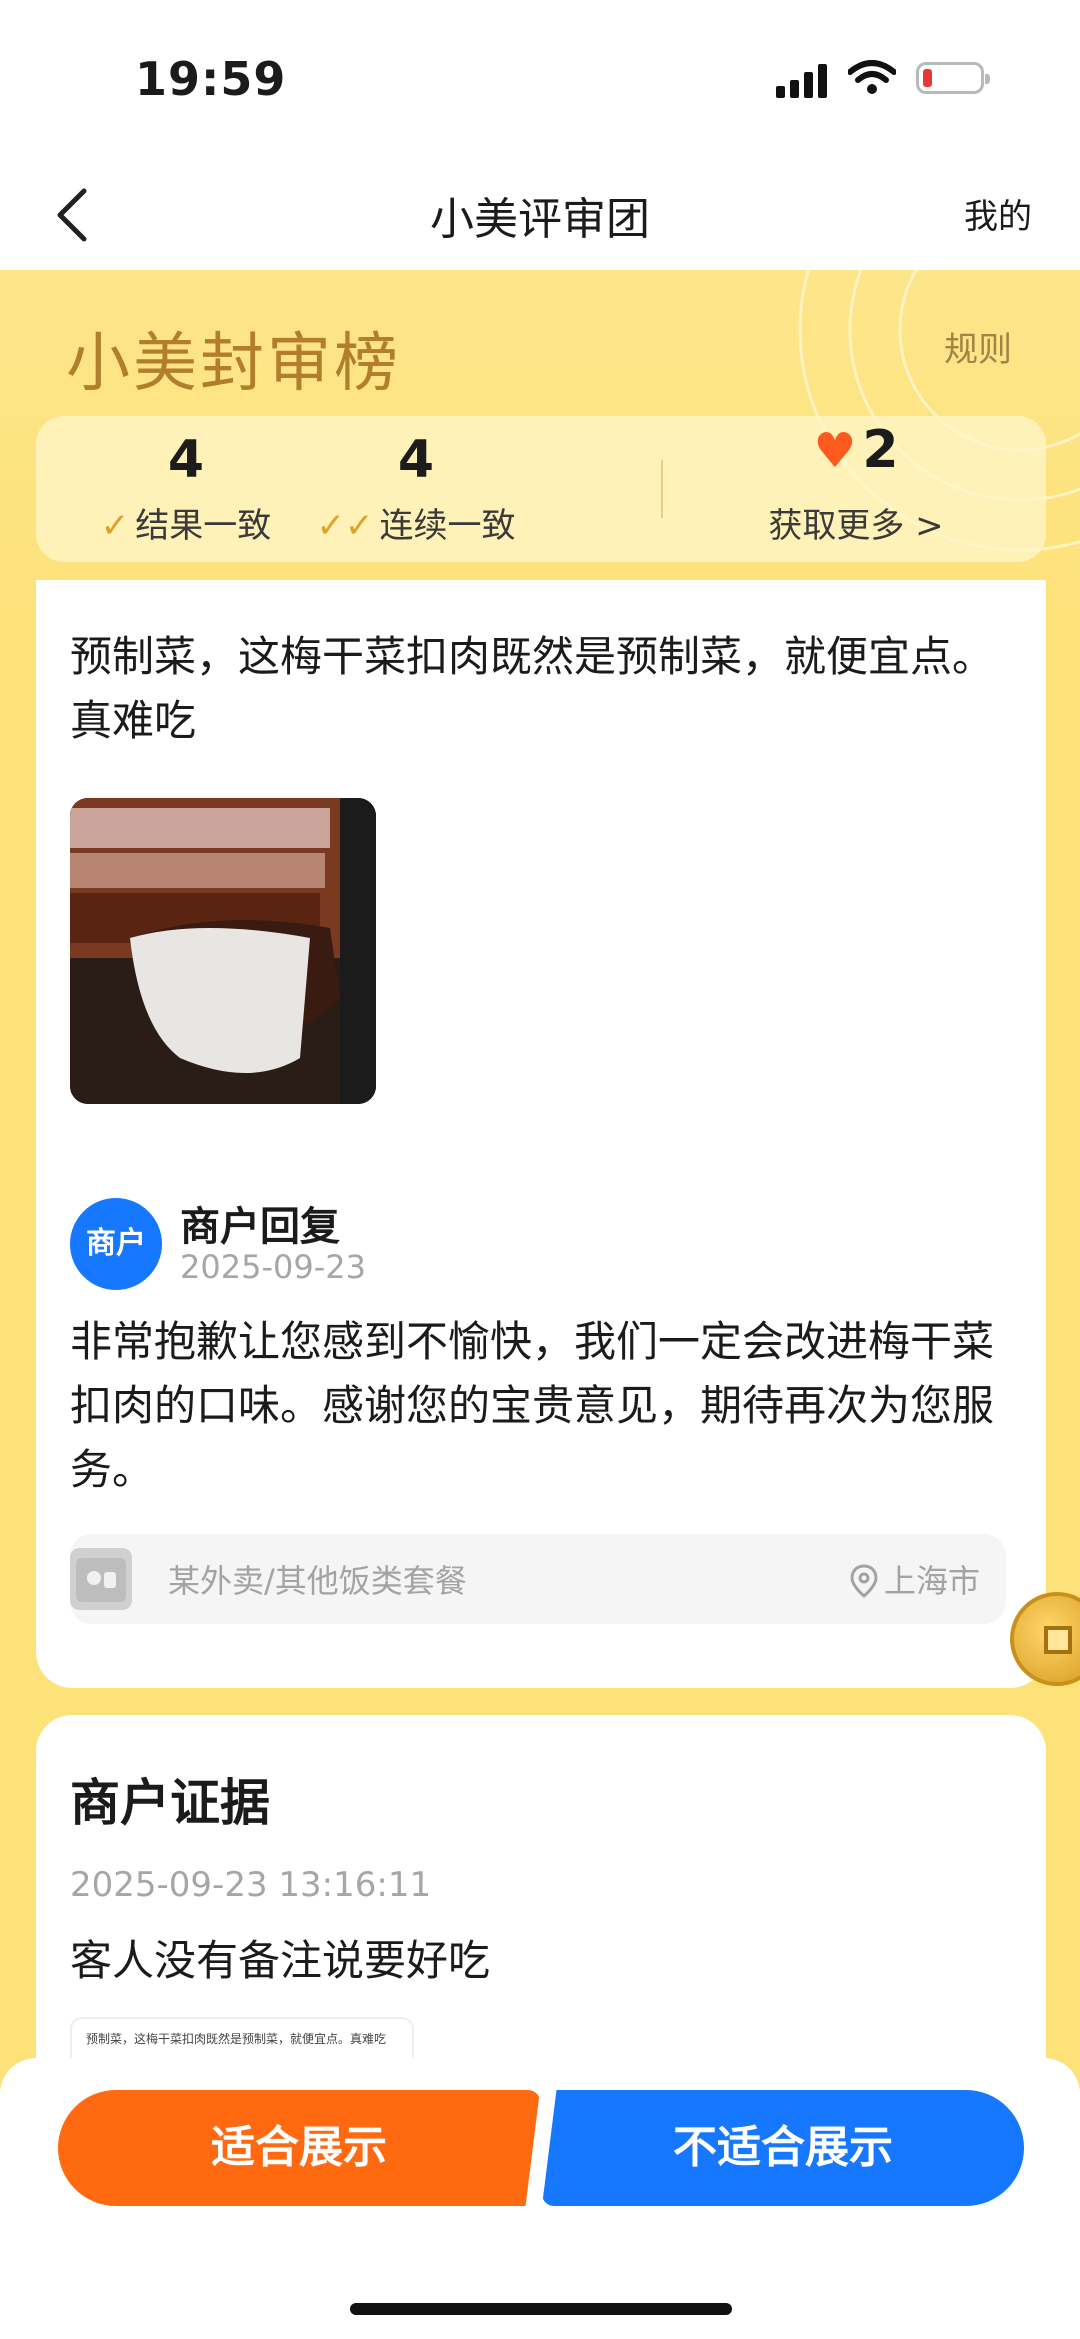  I want to click on check-icon: ✓, so click(115, 526).